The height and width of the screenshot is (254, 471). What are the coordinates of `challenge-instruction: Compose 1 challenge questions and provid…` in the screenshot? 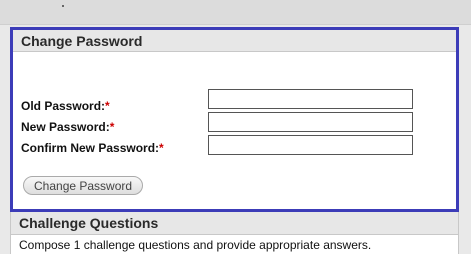 It's located at (195, 245).